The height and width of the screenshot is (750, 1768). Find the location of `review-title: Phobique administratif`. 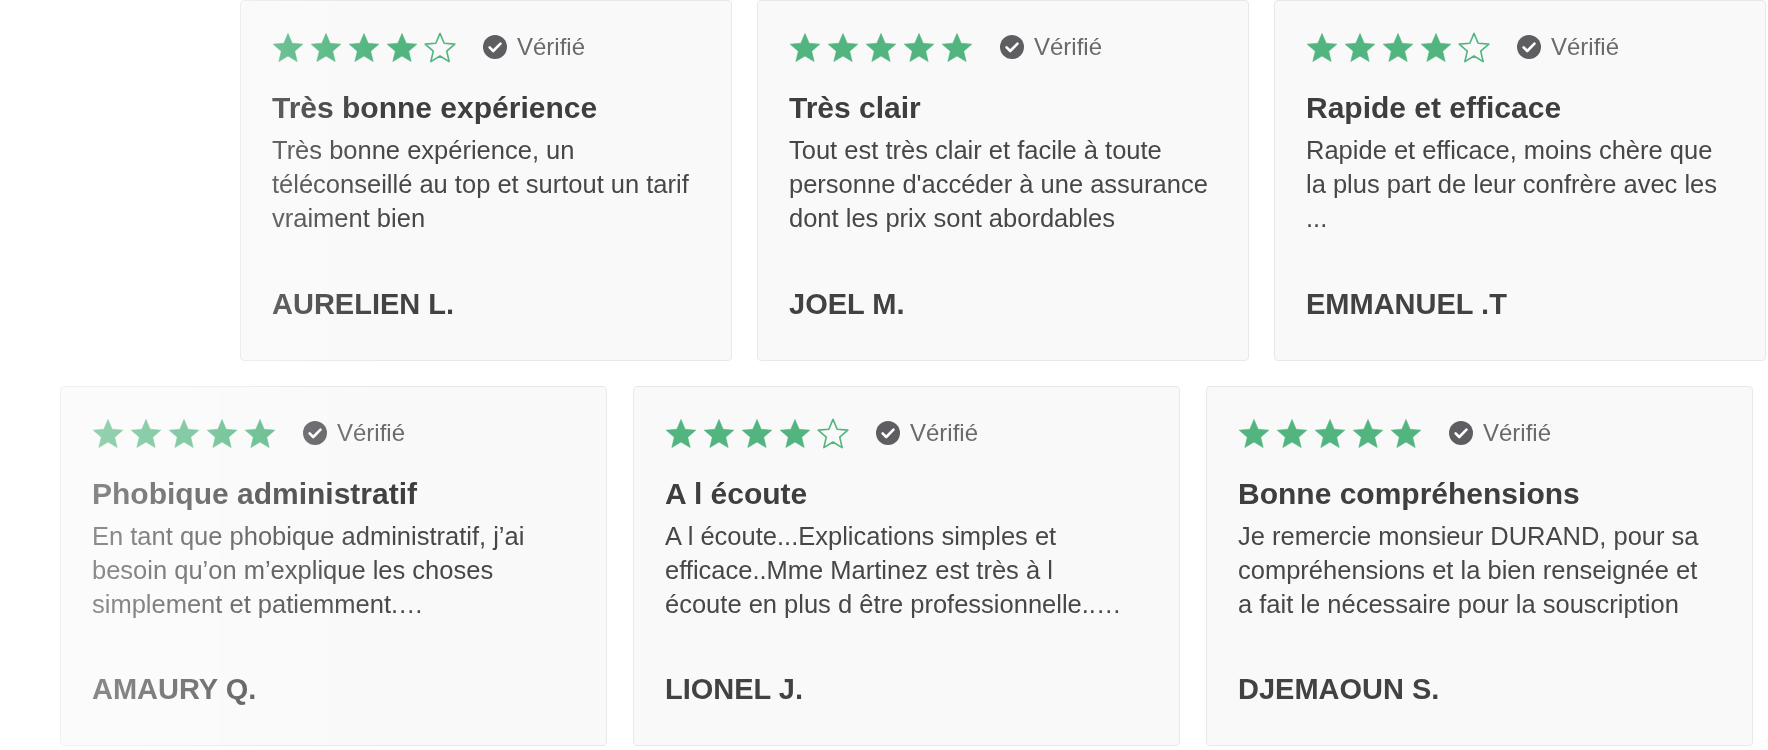

review-title: Phobique administratif is located at coordinates (255, 494).